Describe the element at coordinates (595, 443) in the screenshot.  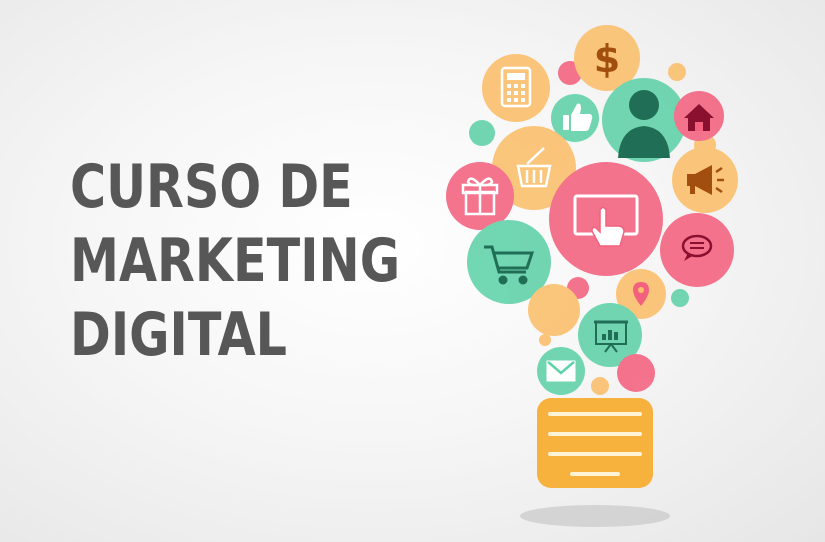
I see `bulb-base` at that location.